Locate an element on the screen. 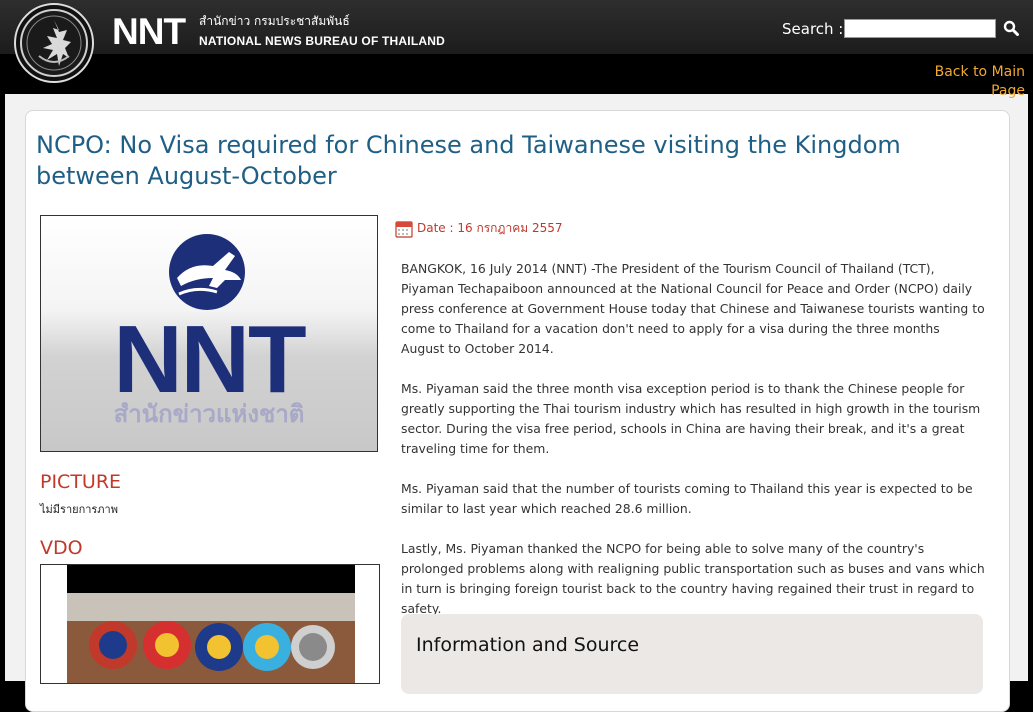 This screenshot has width=1033, height=712. video-thumbnail is located at coordinates (211, 624).